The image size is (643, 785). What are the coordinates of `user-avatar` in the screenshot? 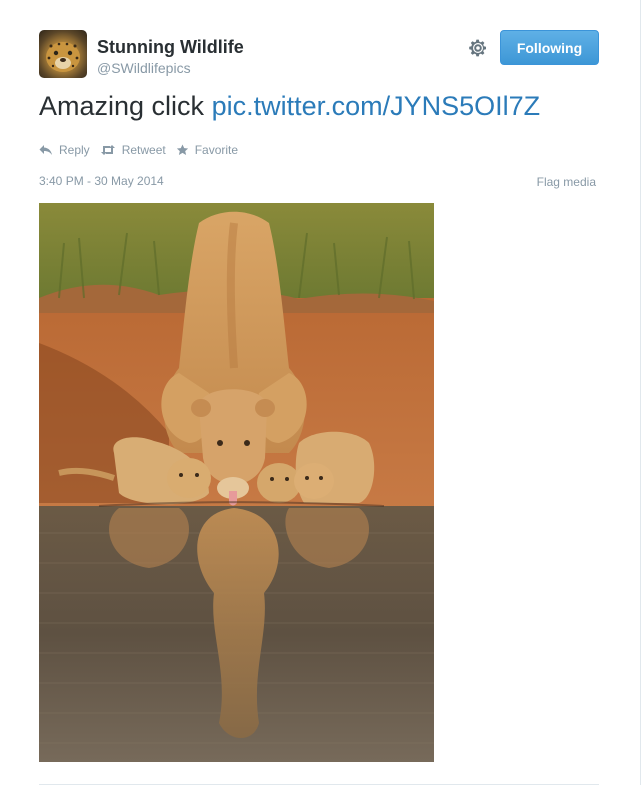 It's located at (63, 54).